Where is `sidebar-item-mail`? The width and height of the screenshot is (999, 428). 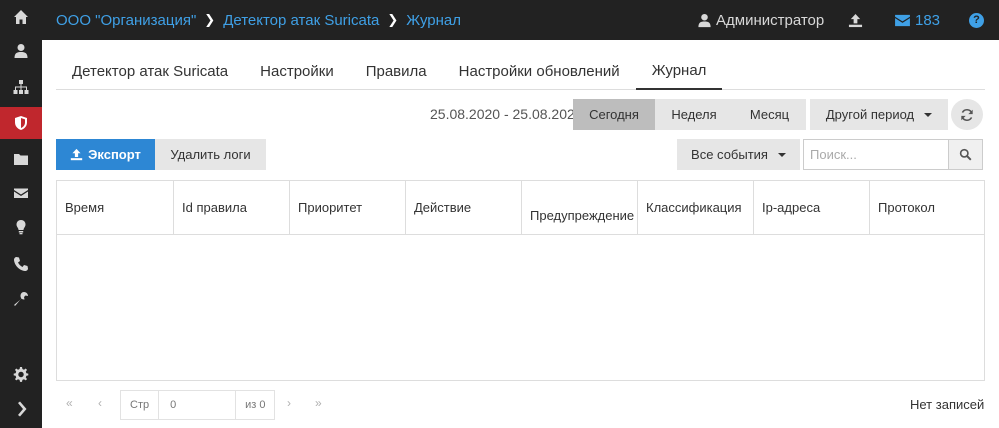 sidebar-item-mail is located at coordinates (21, 193).